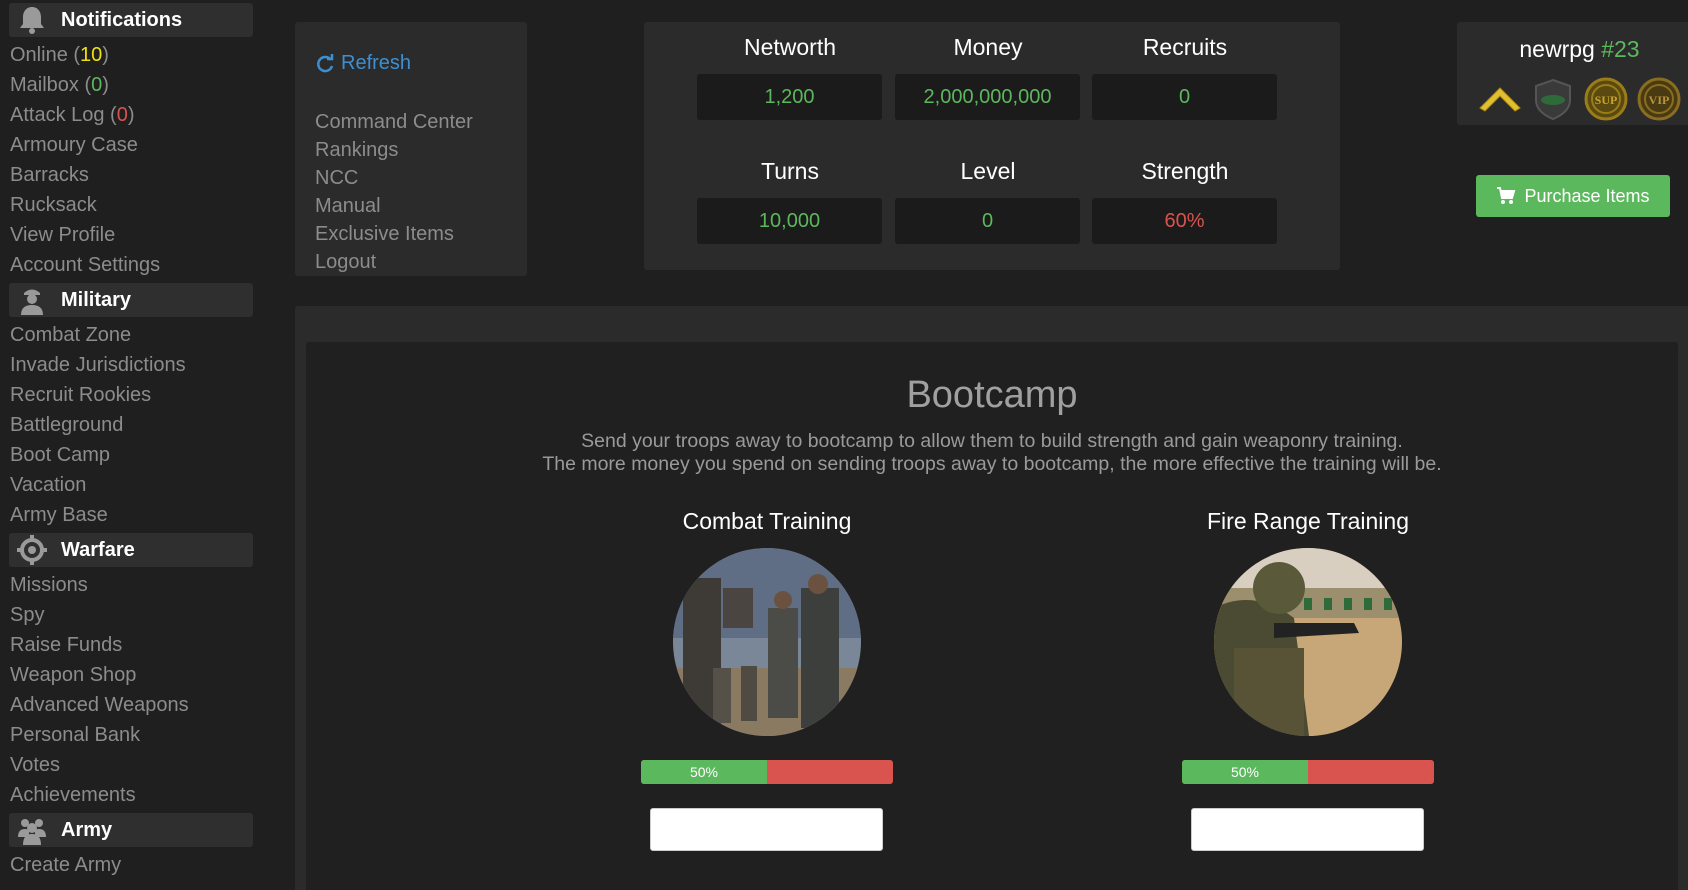 Image resolution: width=1688 pixels, height=890 pixels. Describe the element at coordinates (789, 221) in the screenshot. I see `turns-value: 10,000` at that location.